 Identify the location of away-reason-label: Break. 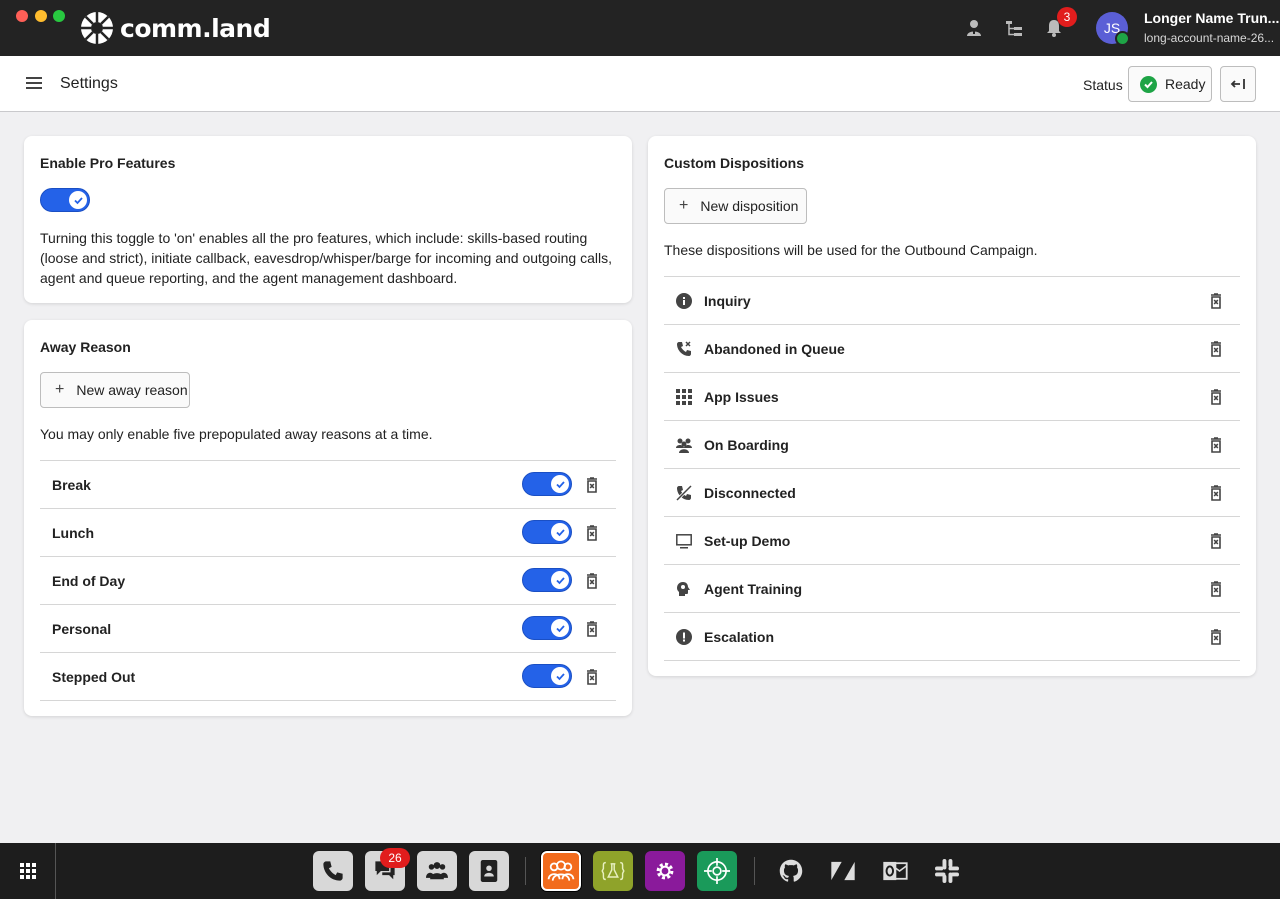
(71, 484).